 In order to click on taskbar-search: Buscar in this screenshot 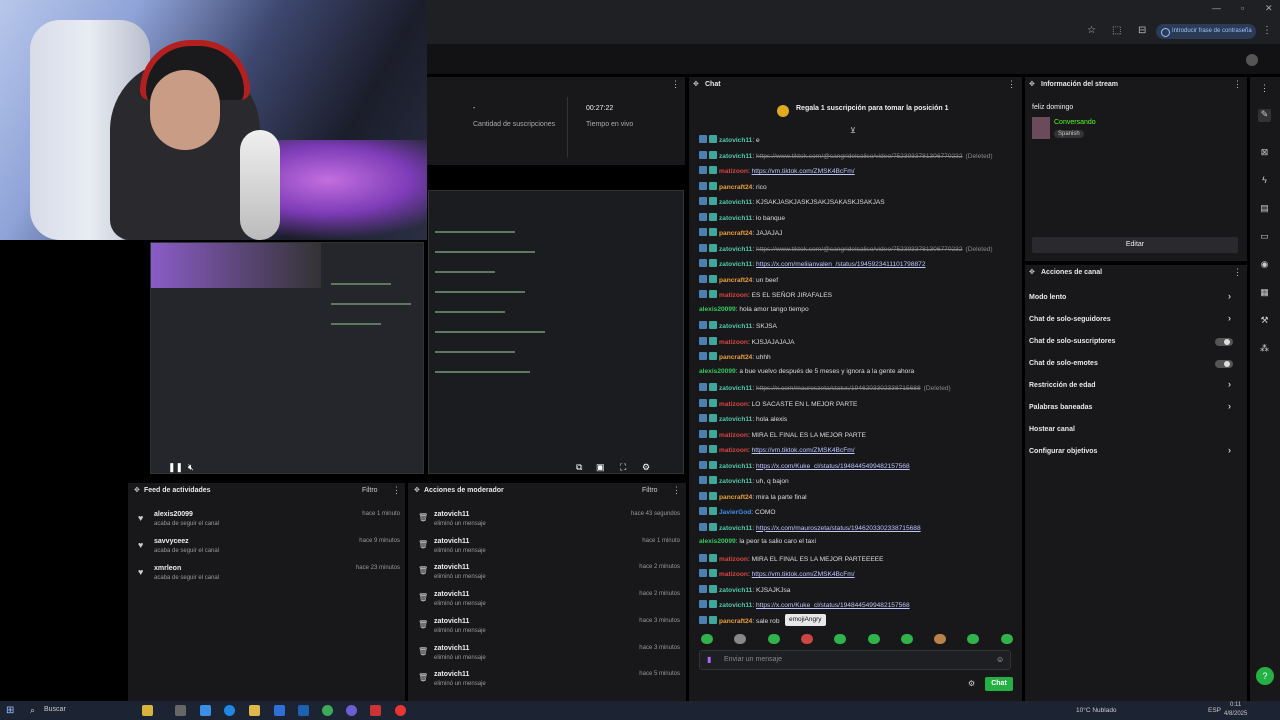, I will do `click(55, 709)`.